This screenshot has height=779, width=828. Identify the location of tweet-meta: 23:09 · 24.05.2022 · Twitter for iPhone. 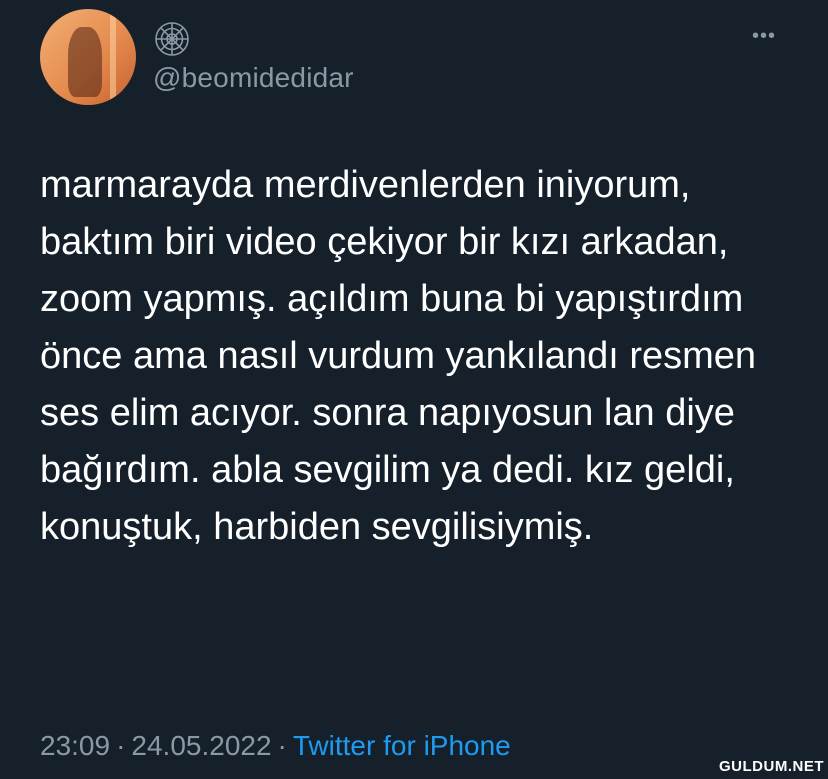
(275, 746).